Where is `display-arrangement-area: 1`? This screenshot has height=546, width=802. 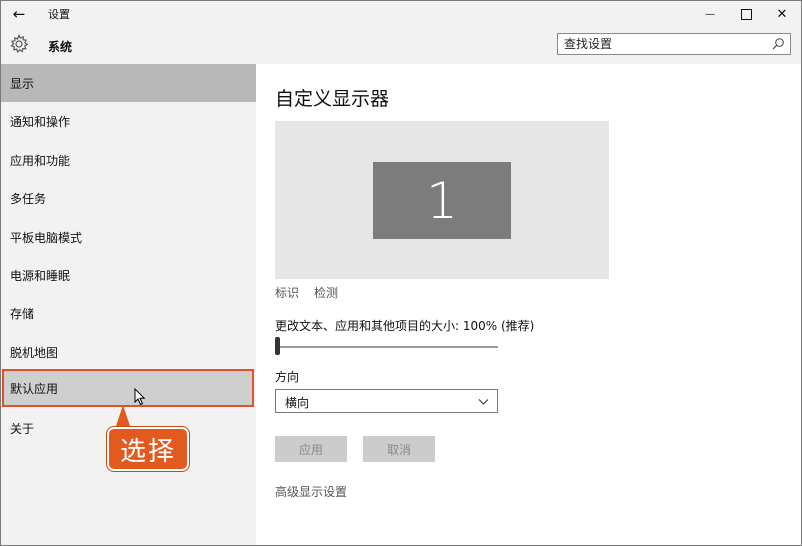
display-arrangement-area: 1 is located at coordinates (442, 200).